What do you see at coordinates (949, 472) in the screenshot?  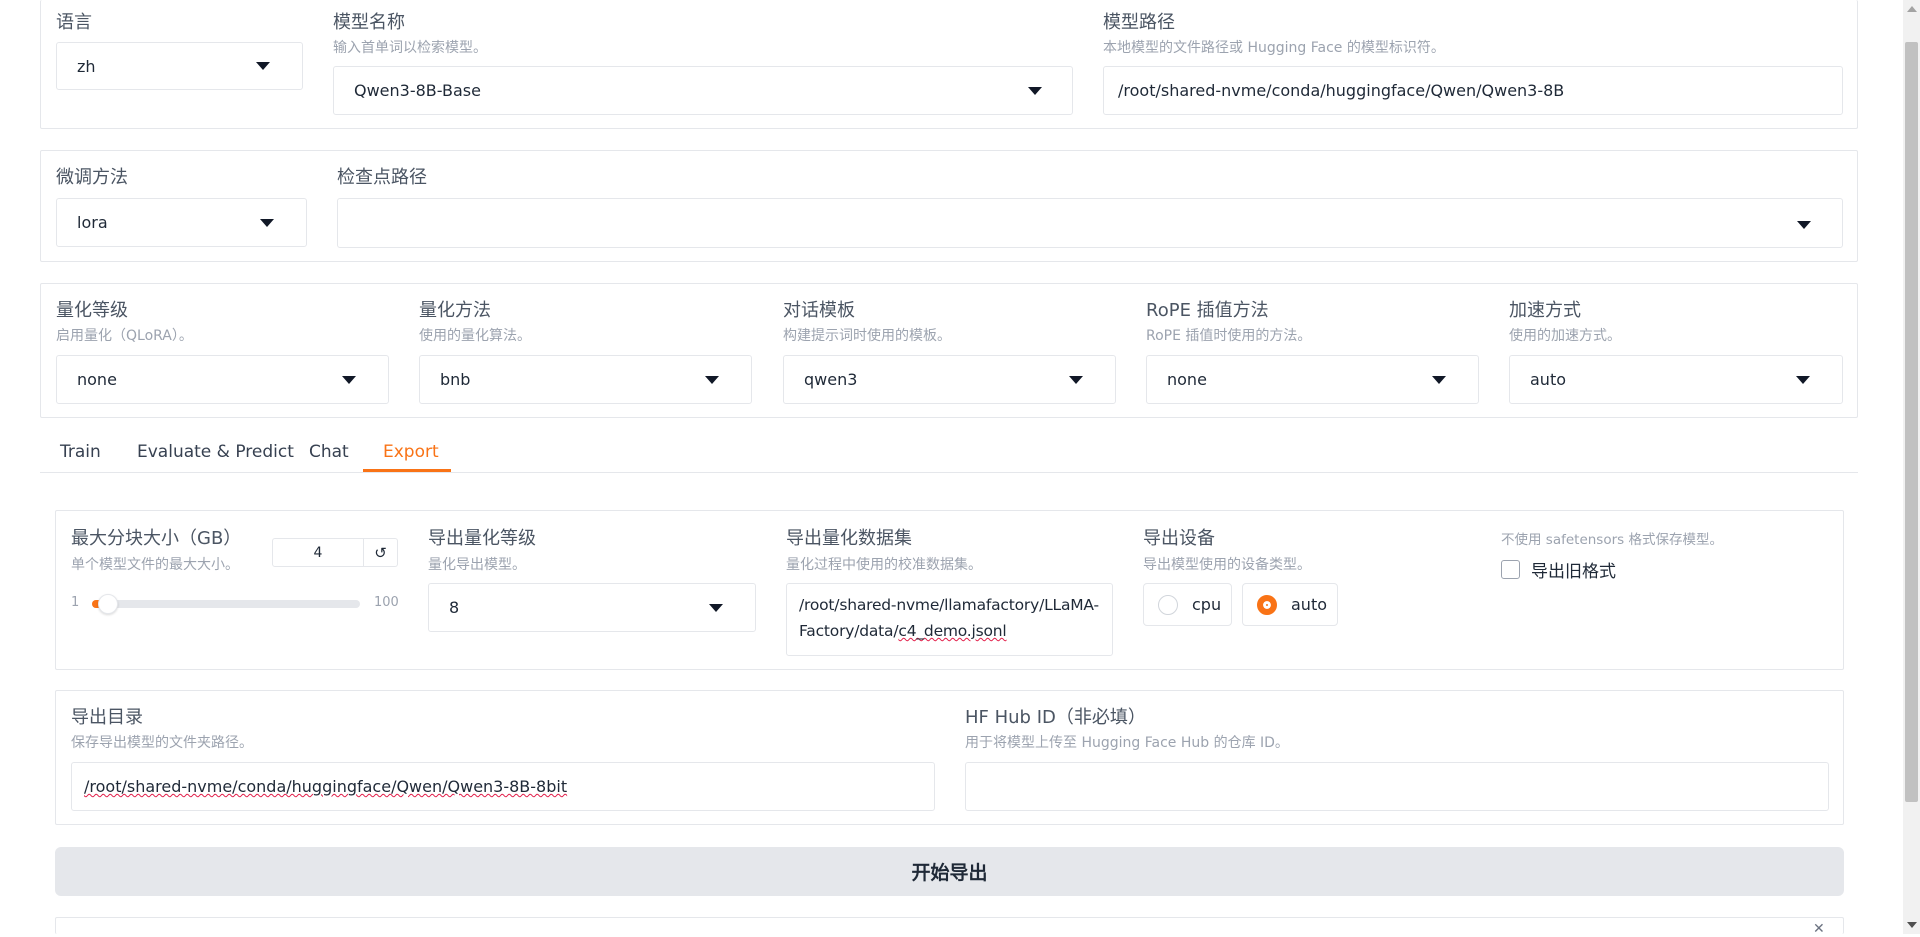 I see `tab-bar` at bounding box center [949, 472].